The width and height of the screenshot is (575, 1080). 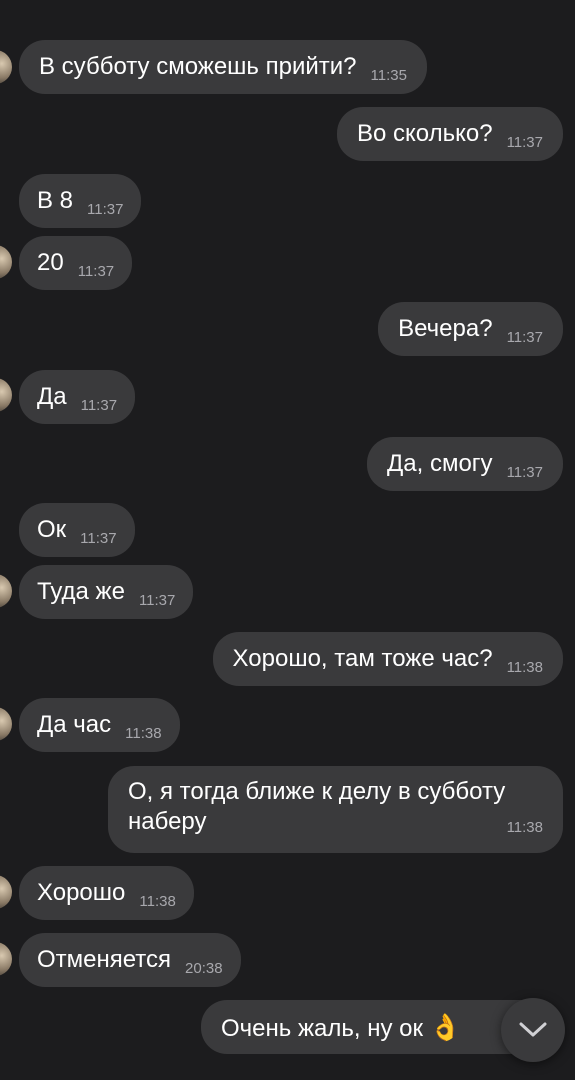 What do you see at coordinates (77, 397) in the screenshot?
I see `message-bubble-incoming: Да 11:37` at bounding box center [77, 397].